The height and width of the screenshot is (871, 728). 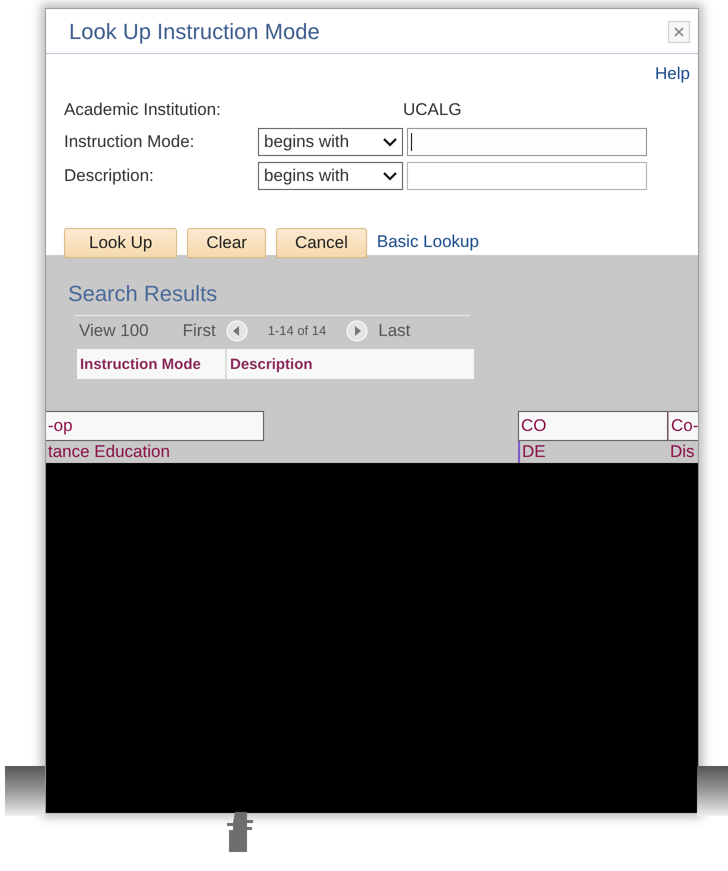 I want to click on section-title: Search Results, so click(x=142, y=294).